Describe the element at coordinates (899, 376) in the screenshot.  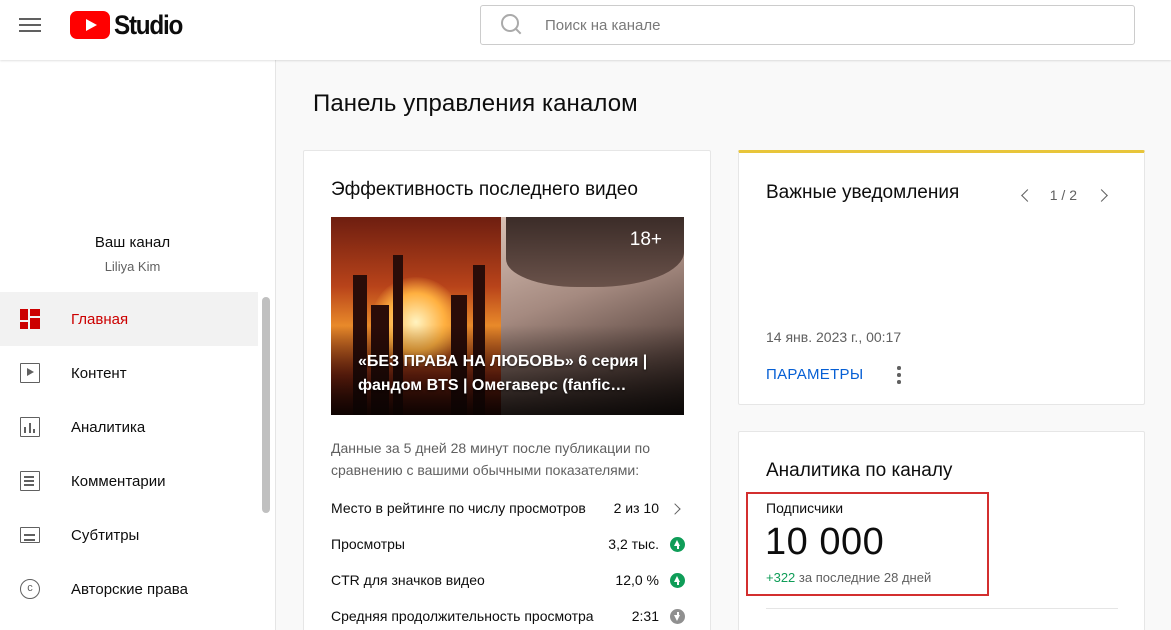
I see `more-options-icon` at that location.